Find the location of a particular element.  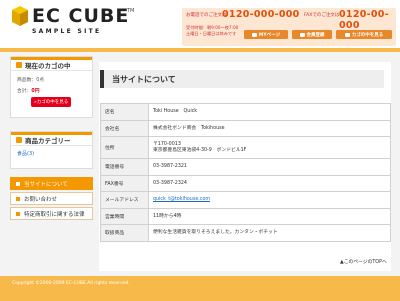

row-label: 営業時間 is located at coordinates (124, 216).